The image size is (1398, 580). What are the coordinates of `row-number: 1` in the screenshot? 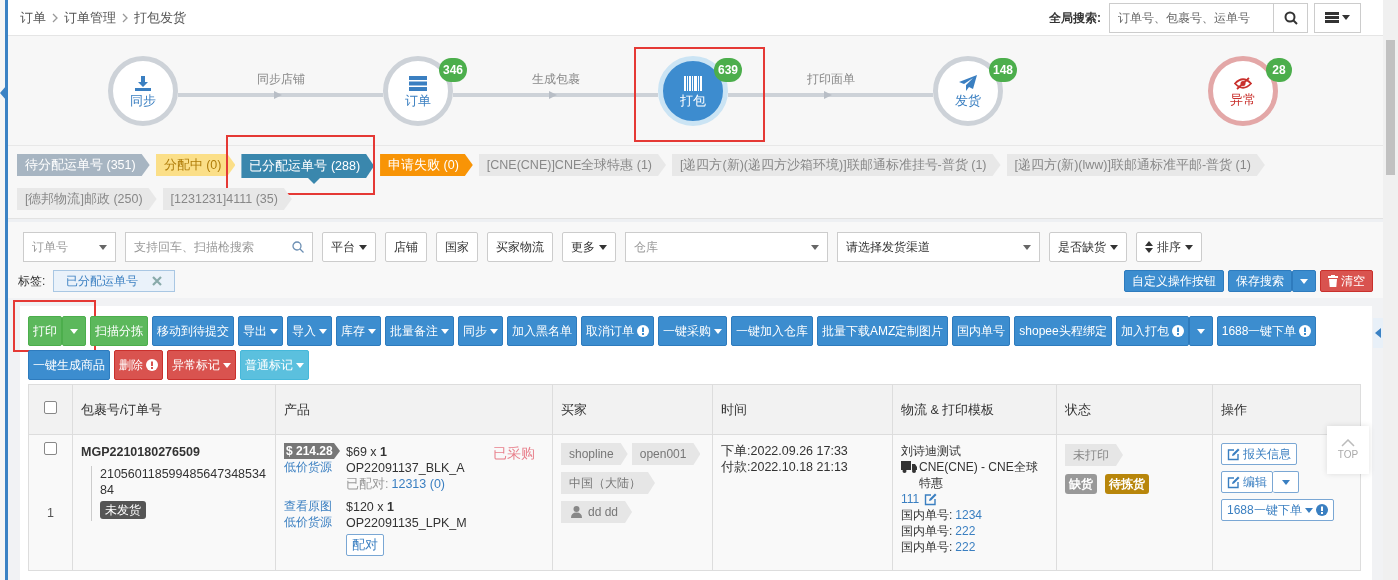 It's located at (50, 514).